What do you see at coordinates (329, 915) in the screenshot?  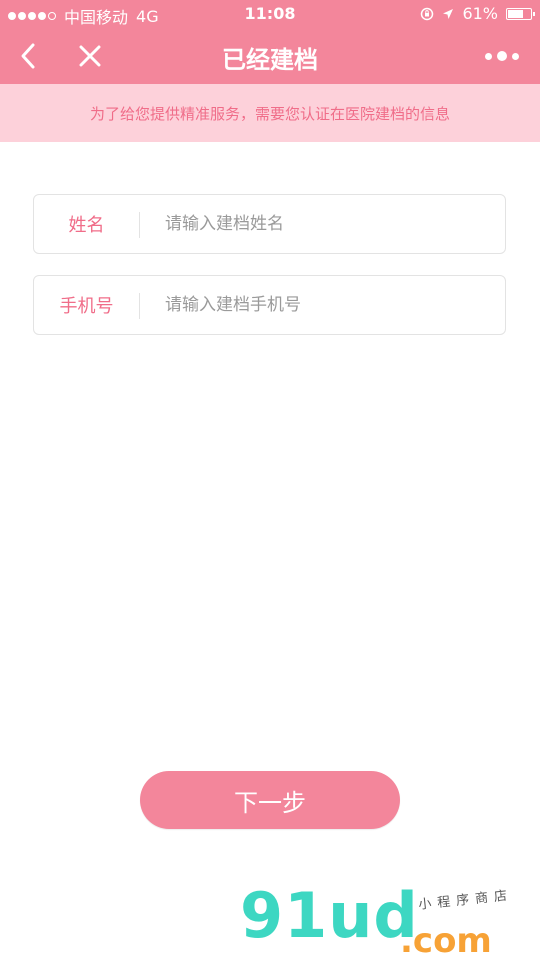 I see `watermark-brand: 91ud` at bounding box center [329, 915].